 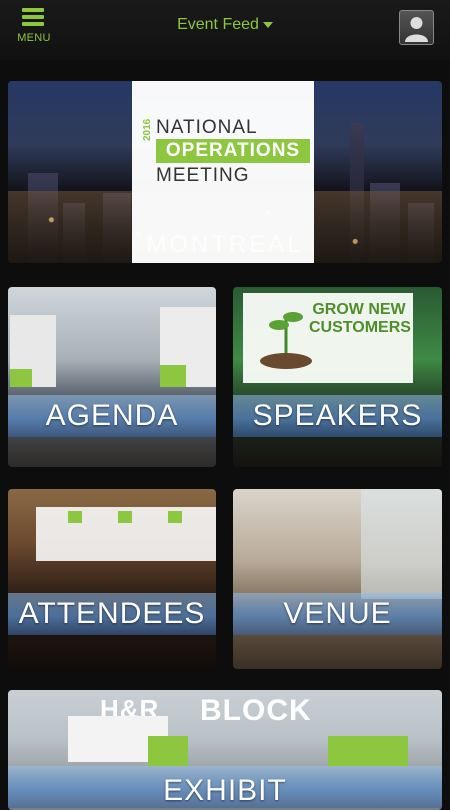 I want to click on tile-label-speakers: SPEAKERS, so click(x=337, y=415).